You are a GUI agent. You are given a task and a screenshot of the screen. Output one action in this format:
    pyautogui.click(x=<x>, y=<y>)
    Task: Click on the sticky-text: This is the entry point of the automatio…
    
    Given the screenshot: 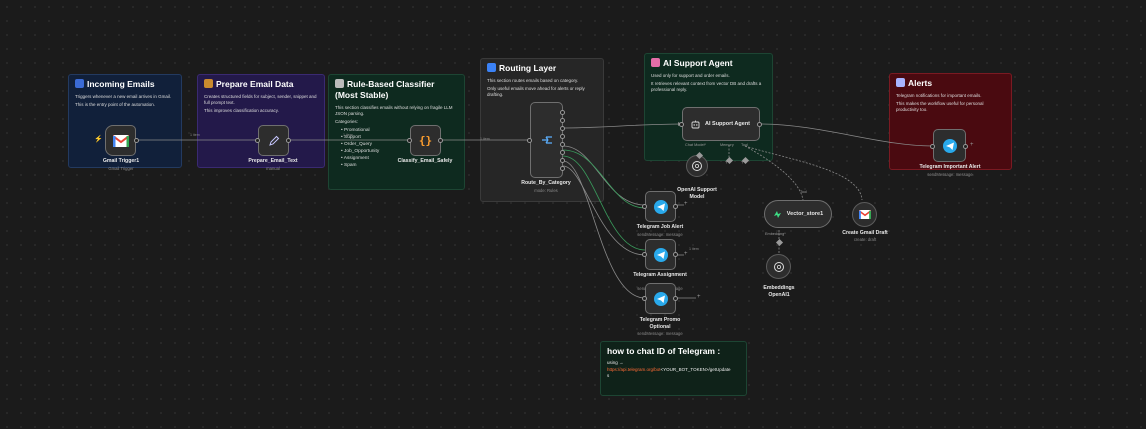 What is the action you would take?
    pyautogui.click(x=115, y=104)
    